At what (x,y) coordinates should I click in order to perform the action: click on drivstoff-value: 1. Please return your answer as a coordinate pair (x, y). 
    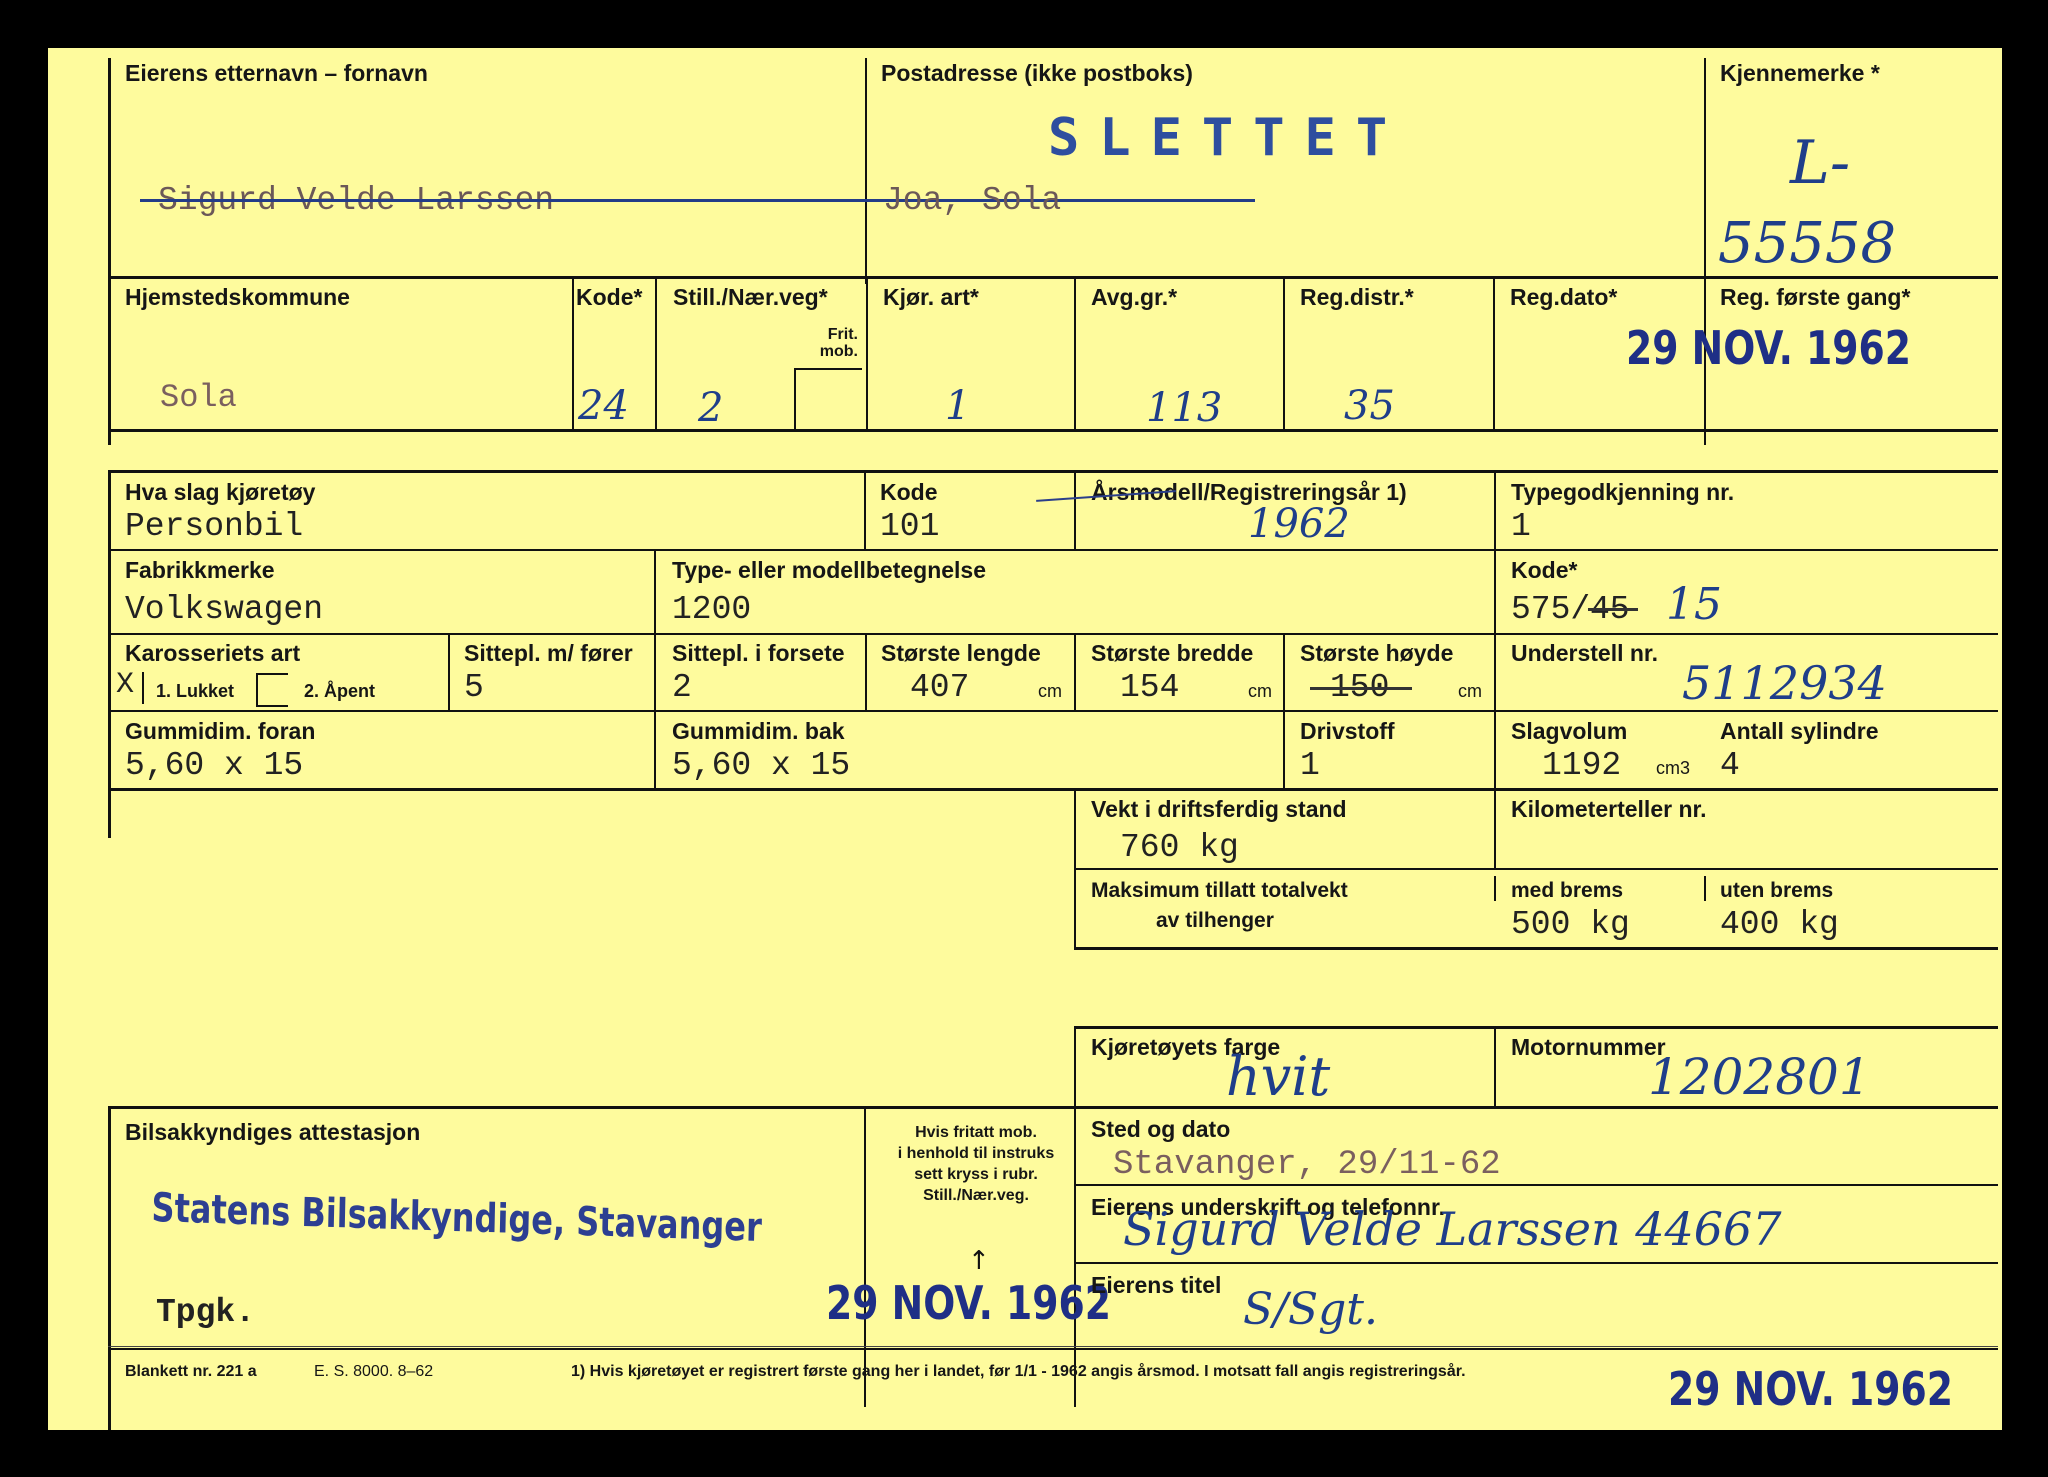
    Looking at the image, I should click on (1310, 765).